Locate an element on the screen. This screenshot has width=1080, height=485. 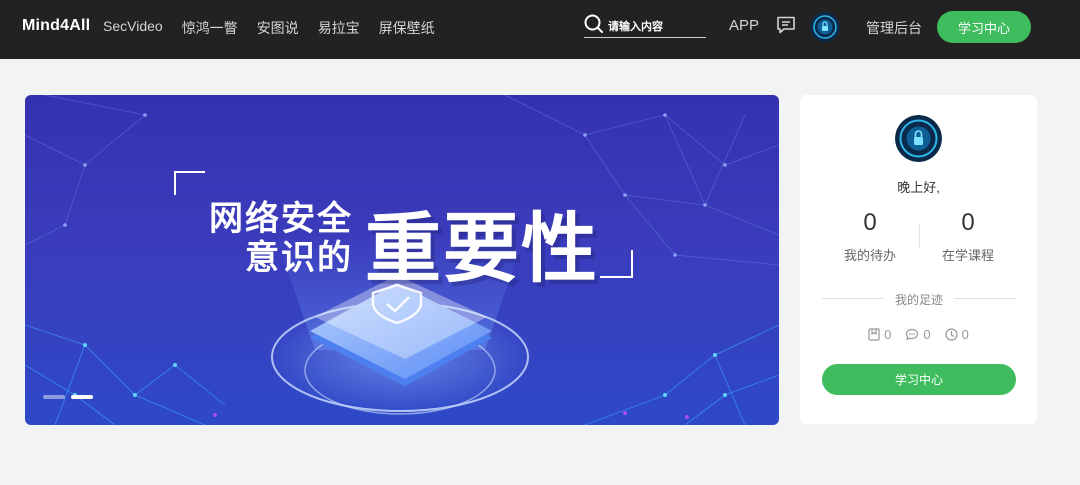
search-icon is located at coordinates (594, 24).